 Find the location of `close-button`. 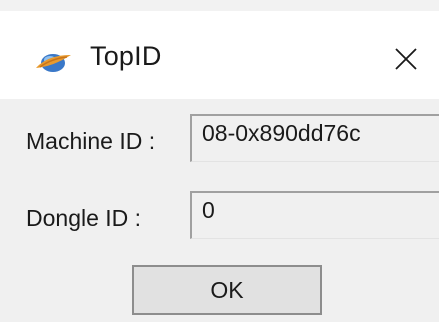

close-button is located at coordinates (406, 59).